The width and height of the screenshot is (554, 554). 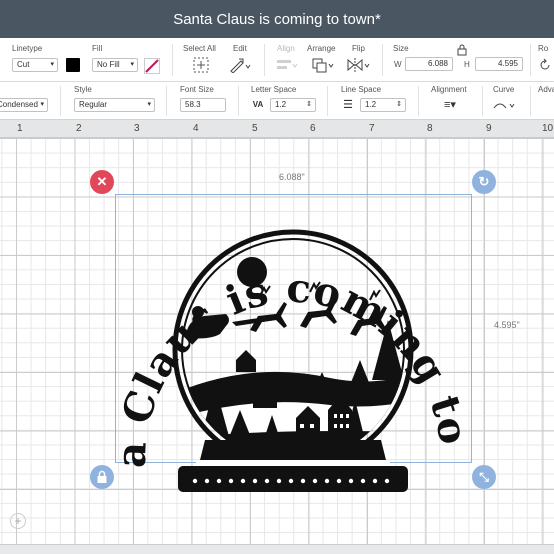 What do you see at coordinates (152, 66) in the screenshot?
I see `no-fill-icon` at bounding box center [152, 66].